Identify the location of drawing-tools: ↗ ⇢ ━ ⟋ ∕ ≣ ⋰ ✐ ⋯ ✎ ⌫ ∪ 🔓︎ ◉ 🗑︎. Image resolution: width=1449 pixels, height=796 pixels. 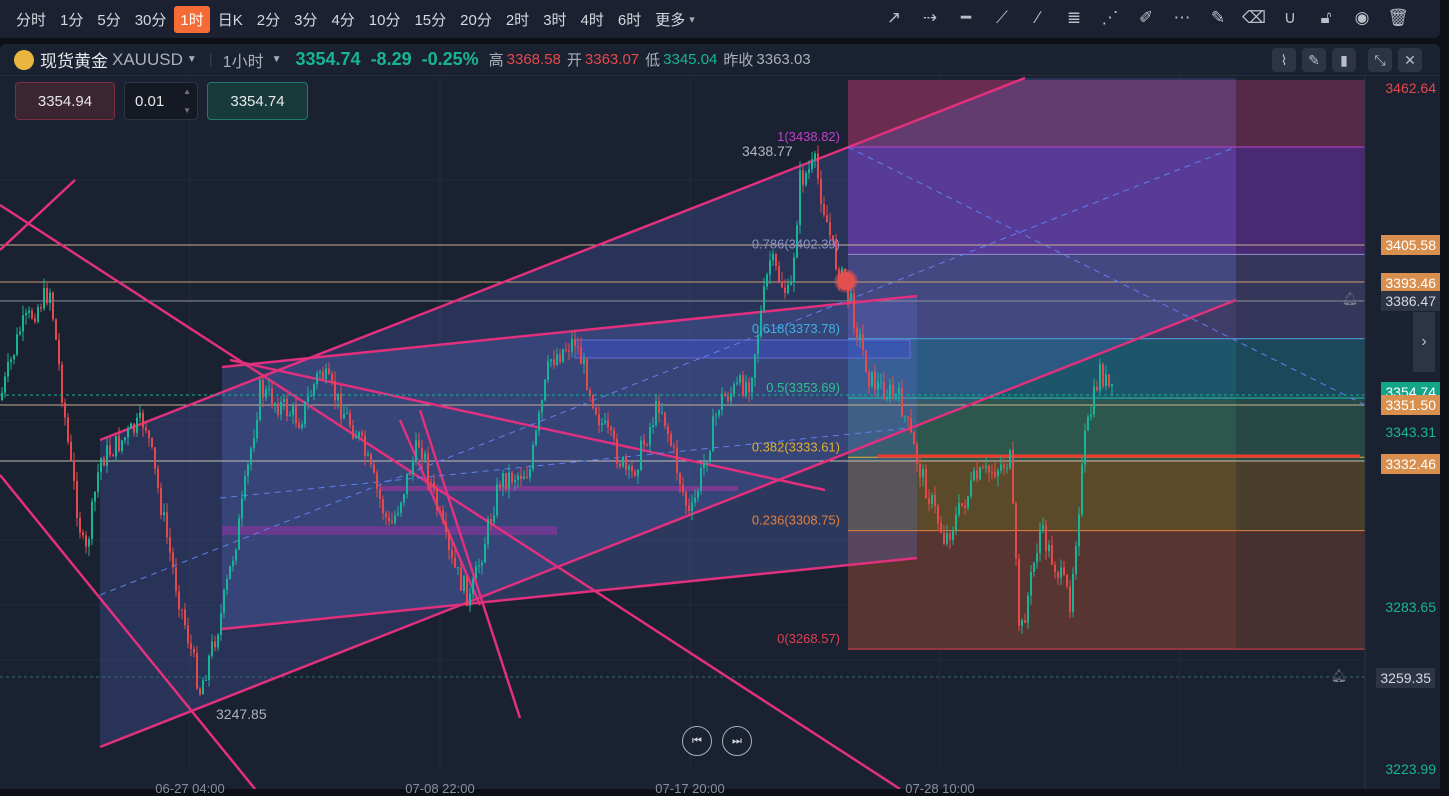
(1146, 18).